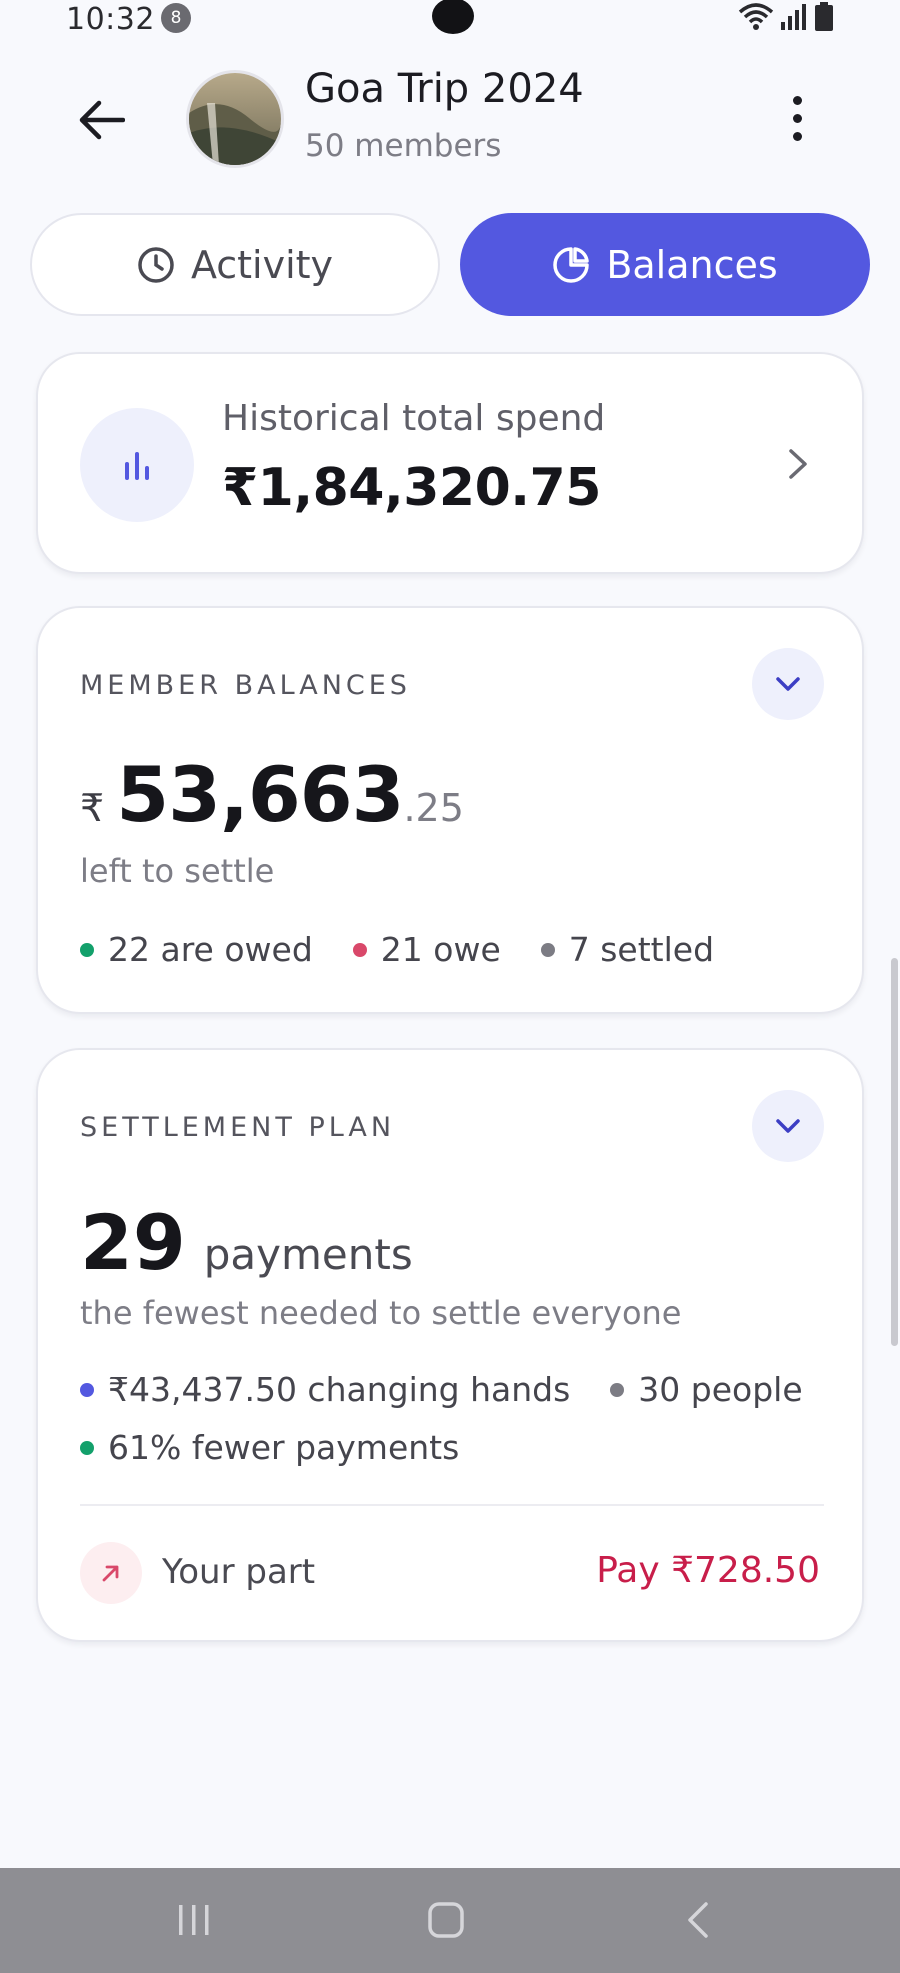  What do you see at coordinates (284, 1447) in the screenshot?
I see `stat-fewer-payments-label: 61% fewer payments` at bounding box center [284, 1447].